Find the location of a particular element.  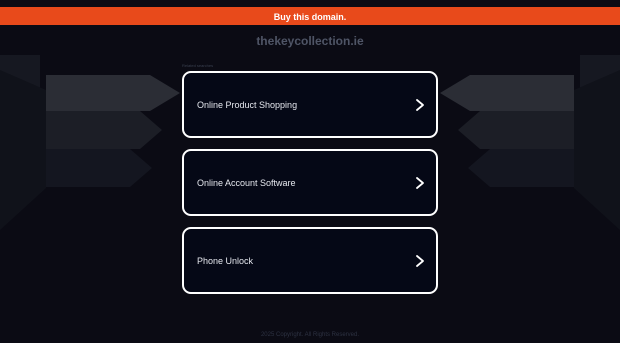

copyright-footer: 2025 Copyright. All Rights Reserved. is located at coordinates (310, 335).